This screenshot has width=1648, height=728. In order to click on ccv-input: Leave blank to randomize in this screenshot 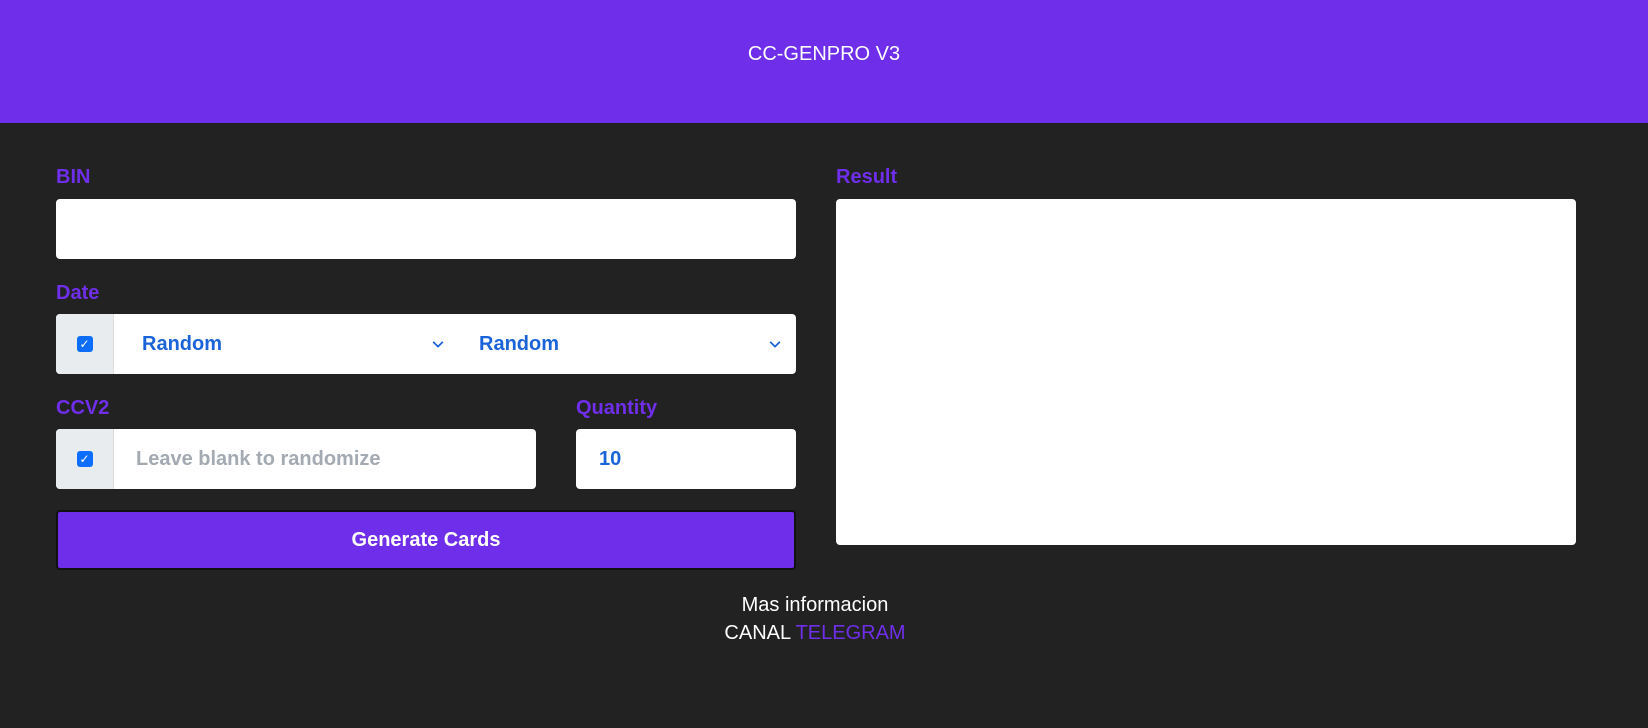, I will do `click(325, 459)`.